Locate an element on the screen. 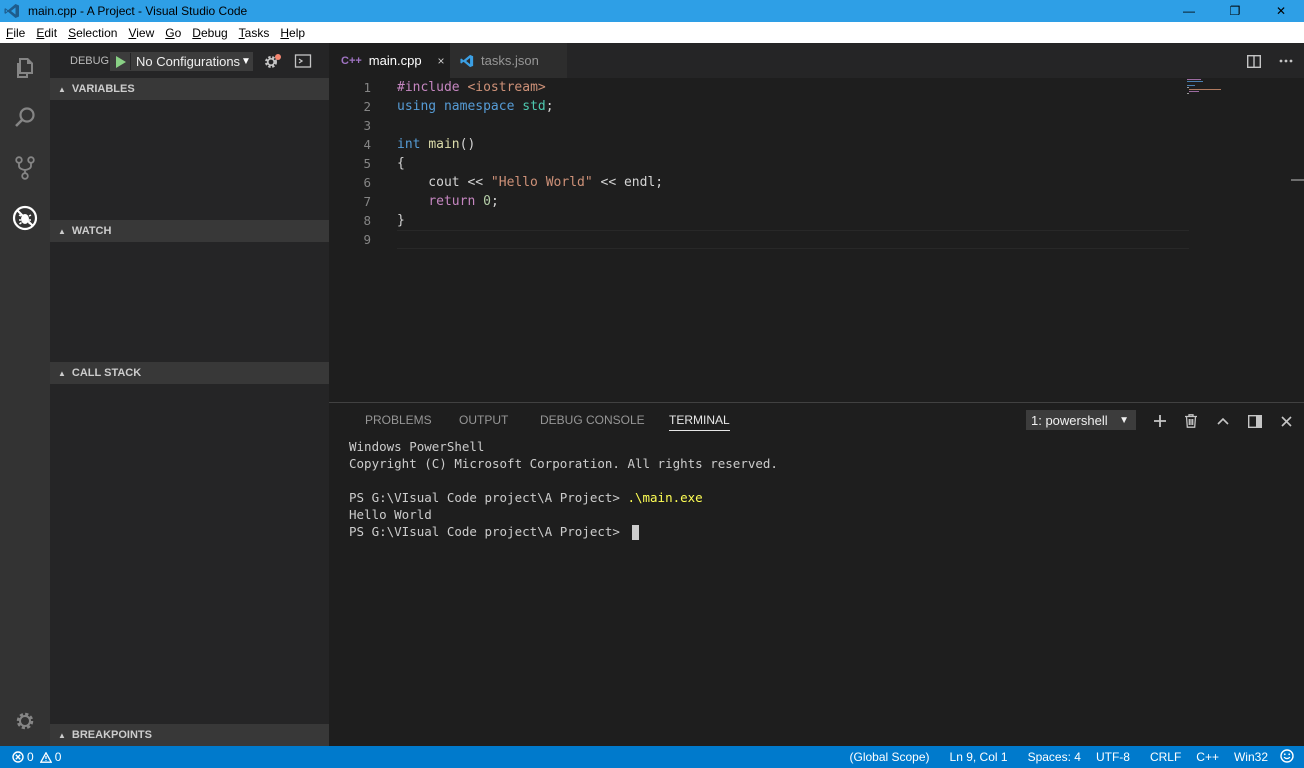 The width and height of the screenshot is (1304, 768). close-icon: ✕ is located at coordinates (1281, 11).